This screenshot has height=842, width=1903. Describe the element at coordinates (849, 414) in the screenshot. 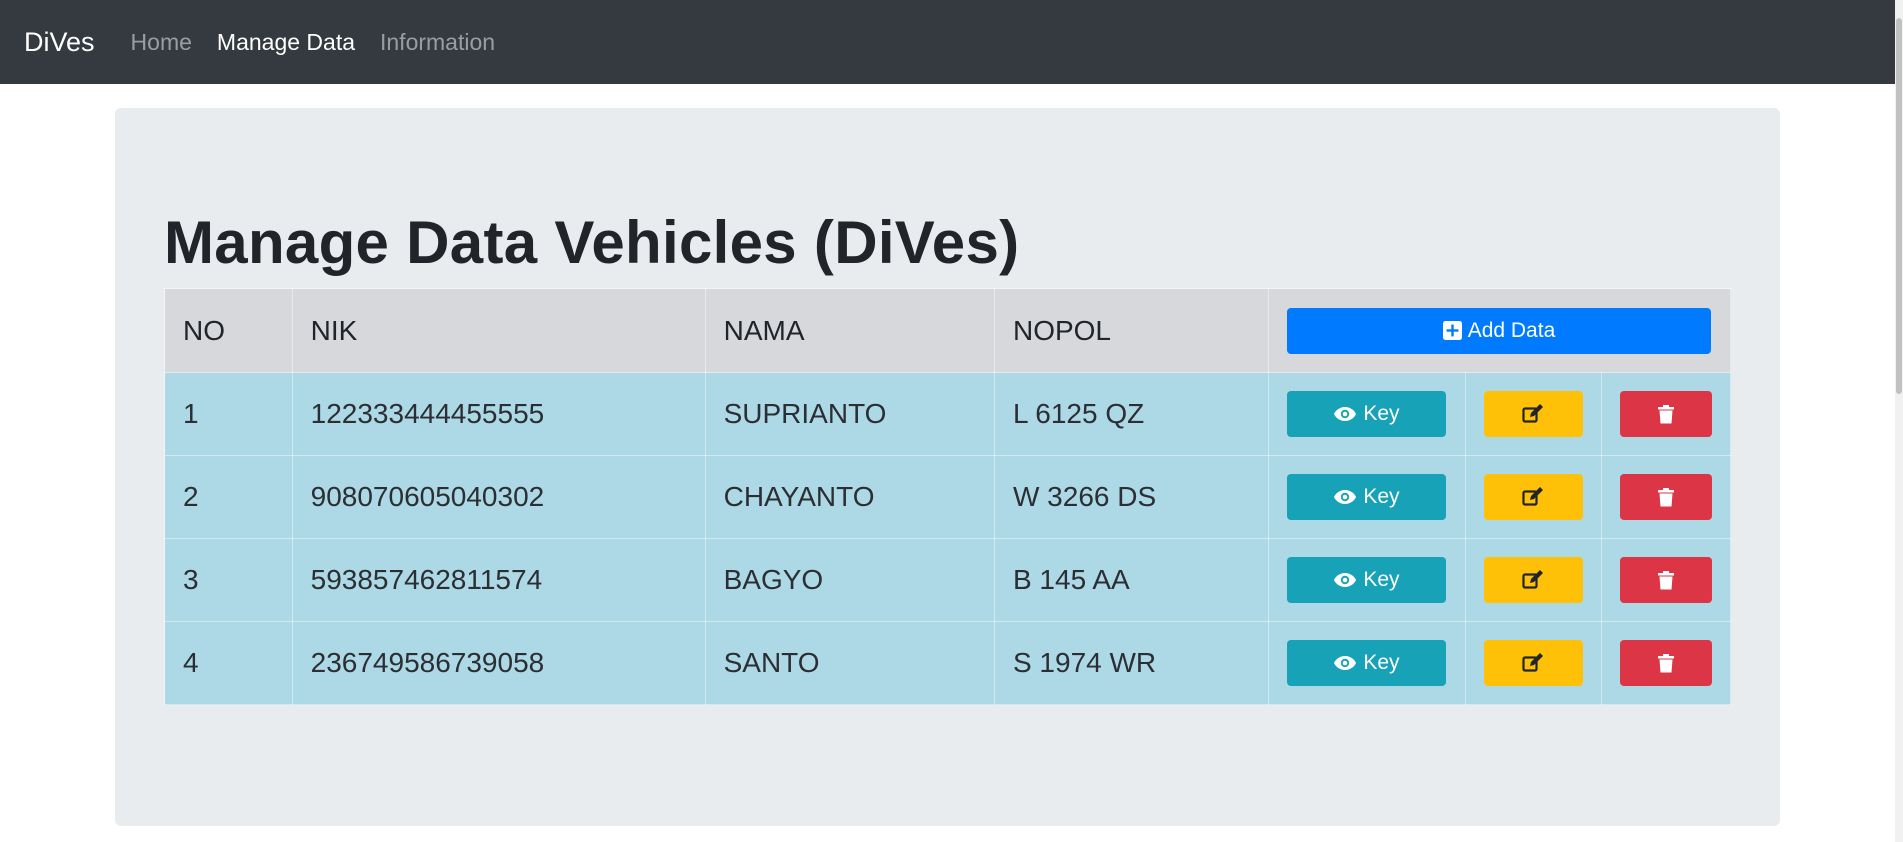

I see `cell-nama: SUPRIANTO` at that location.